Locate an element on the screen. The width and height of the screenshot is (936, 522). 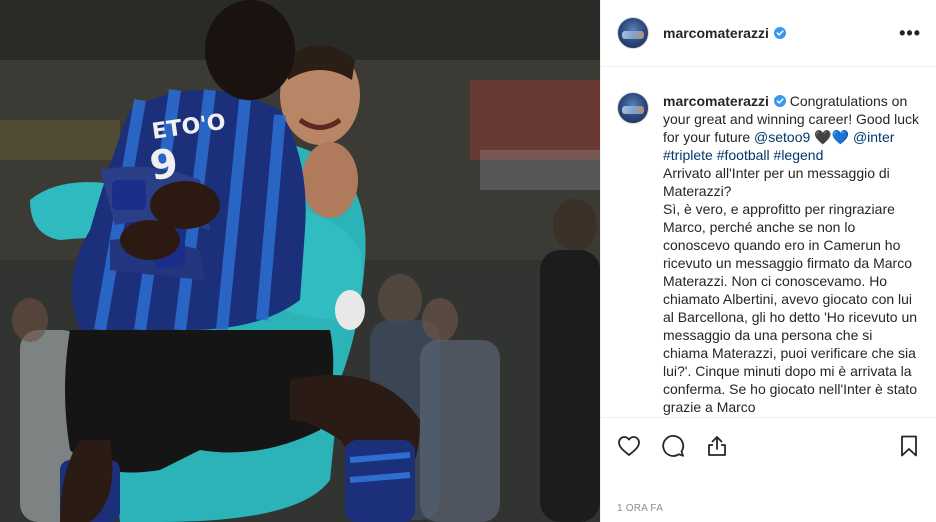
header-username: marcomaterazzi is located at coordinates (716, 33).